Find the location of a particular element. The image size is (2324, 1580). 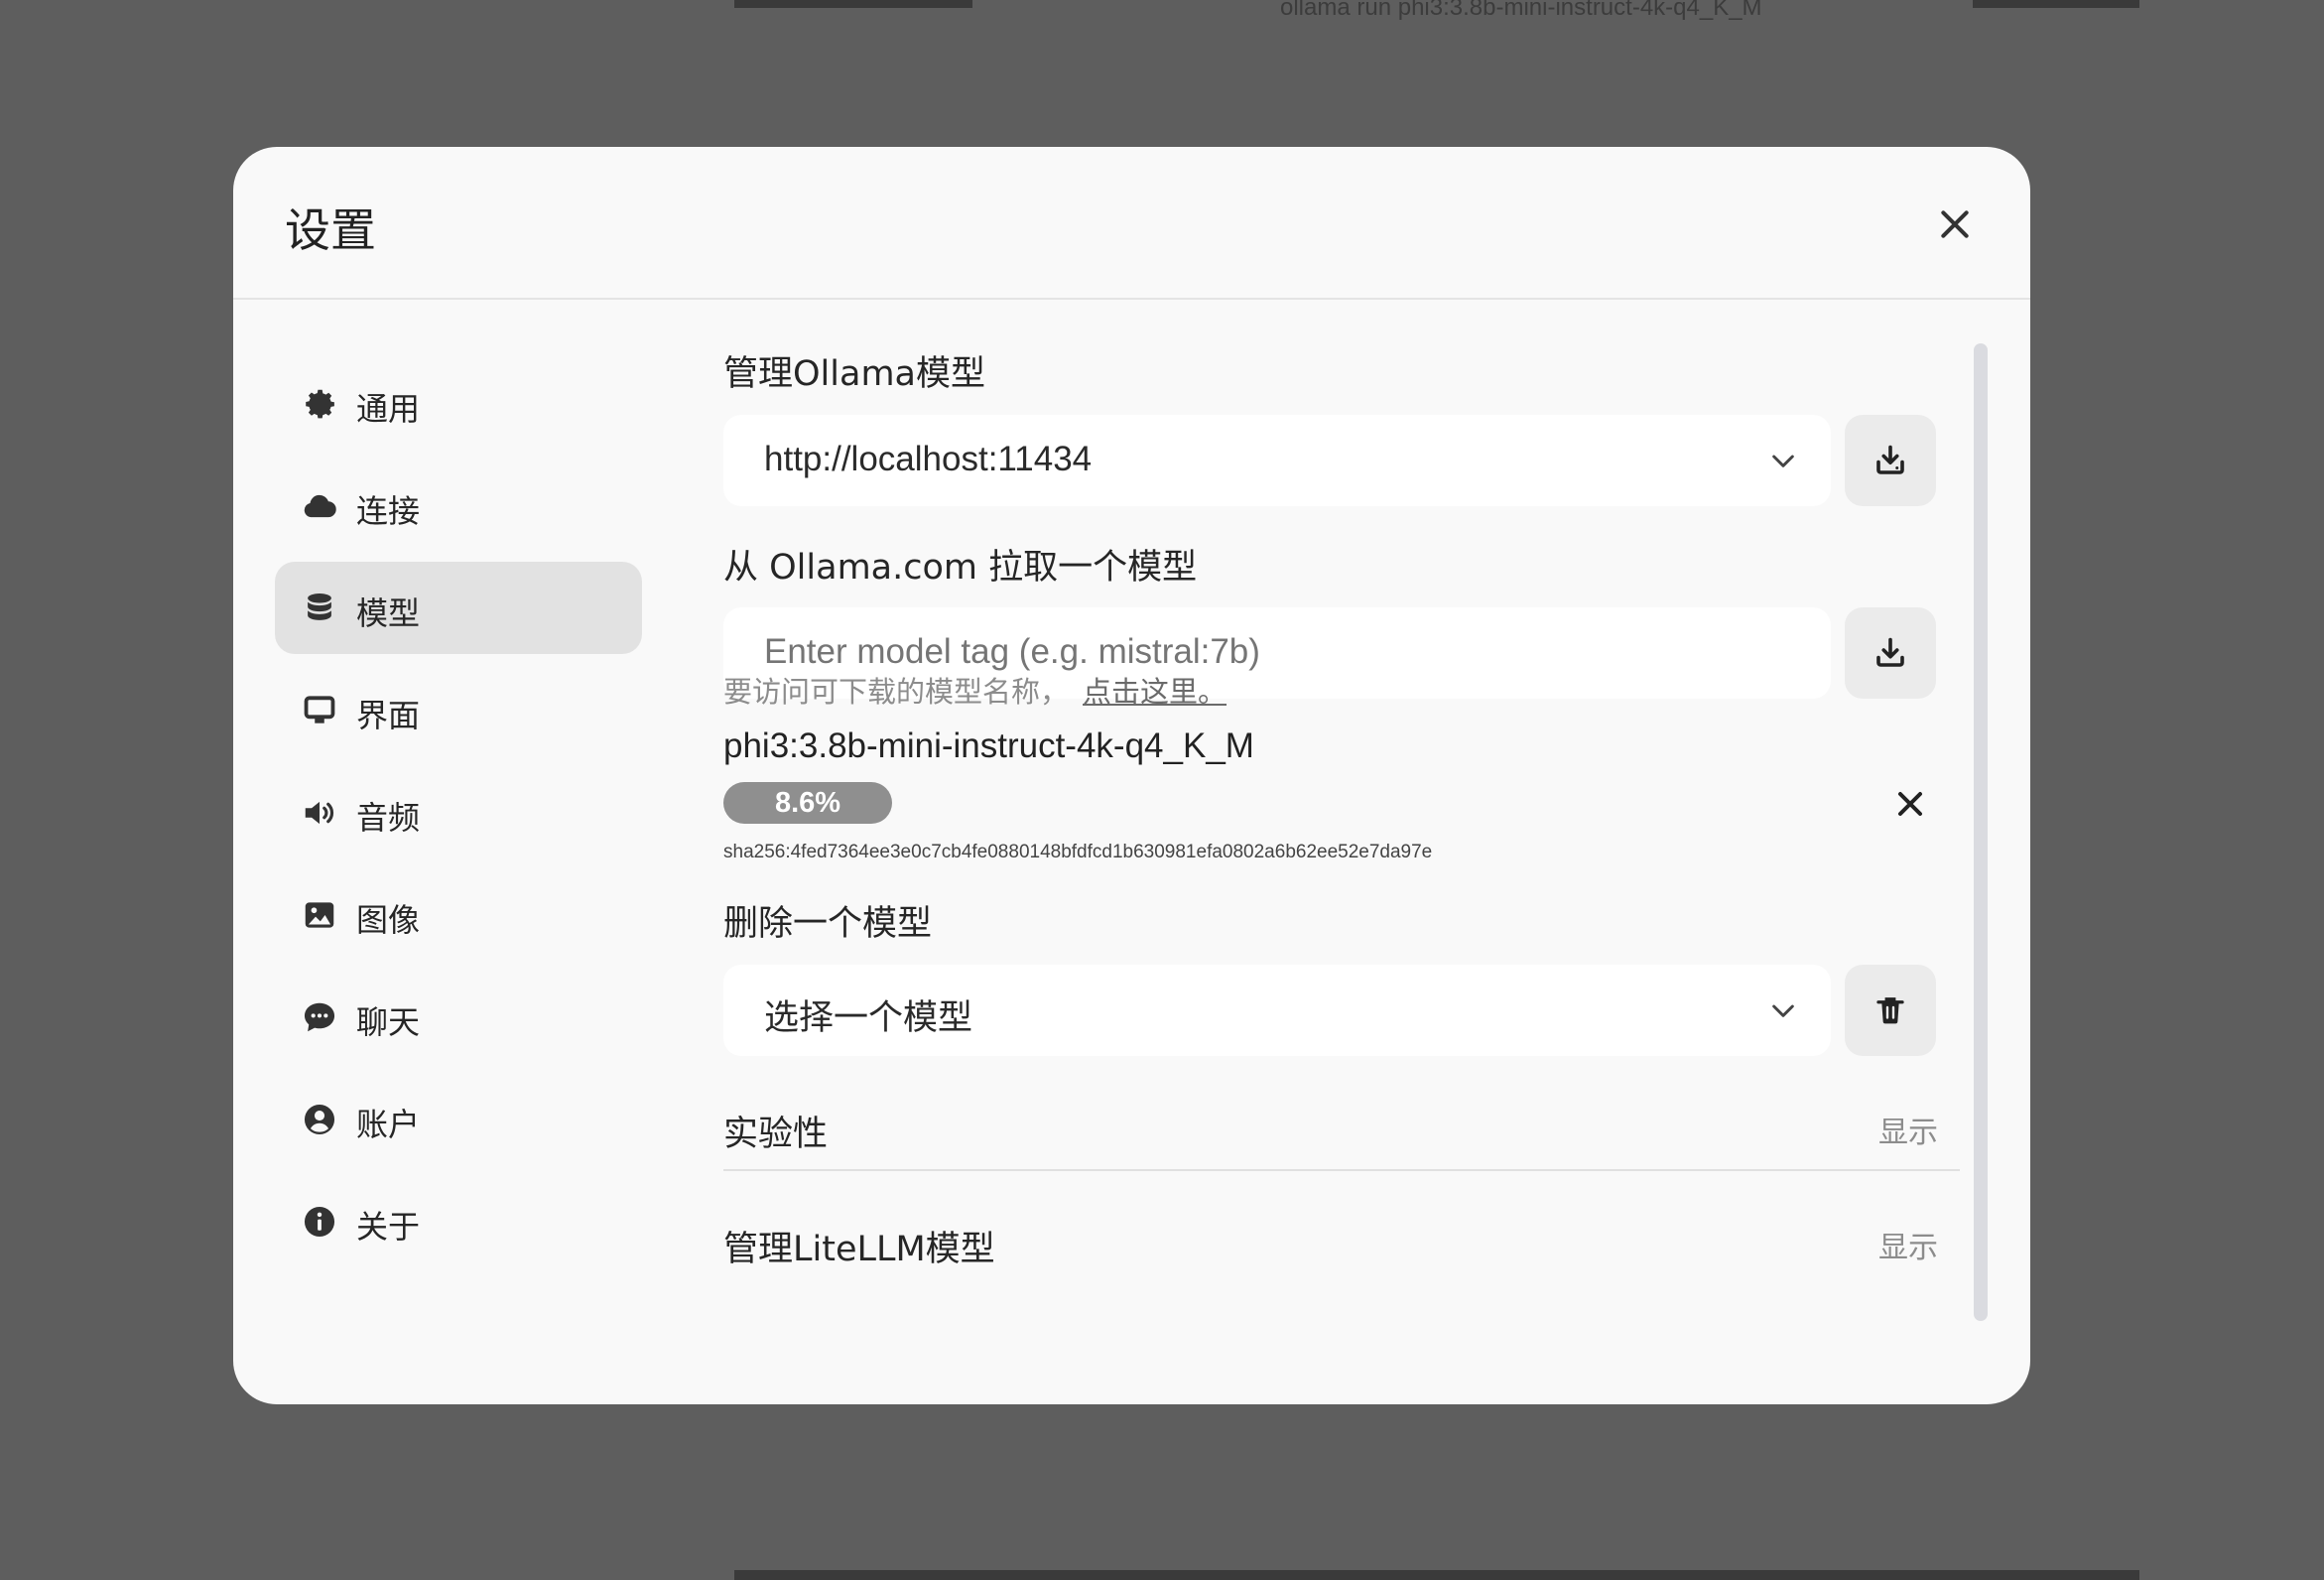

background-strip-top-right is located at coordinates (2056, 4).